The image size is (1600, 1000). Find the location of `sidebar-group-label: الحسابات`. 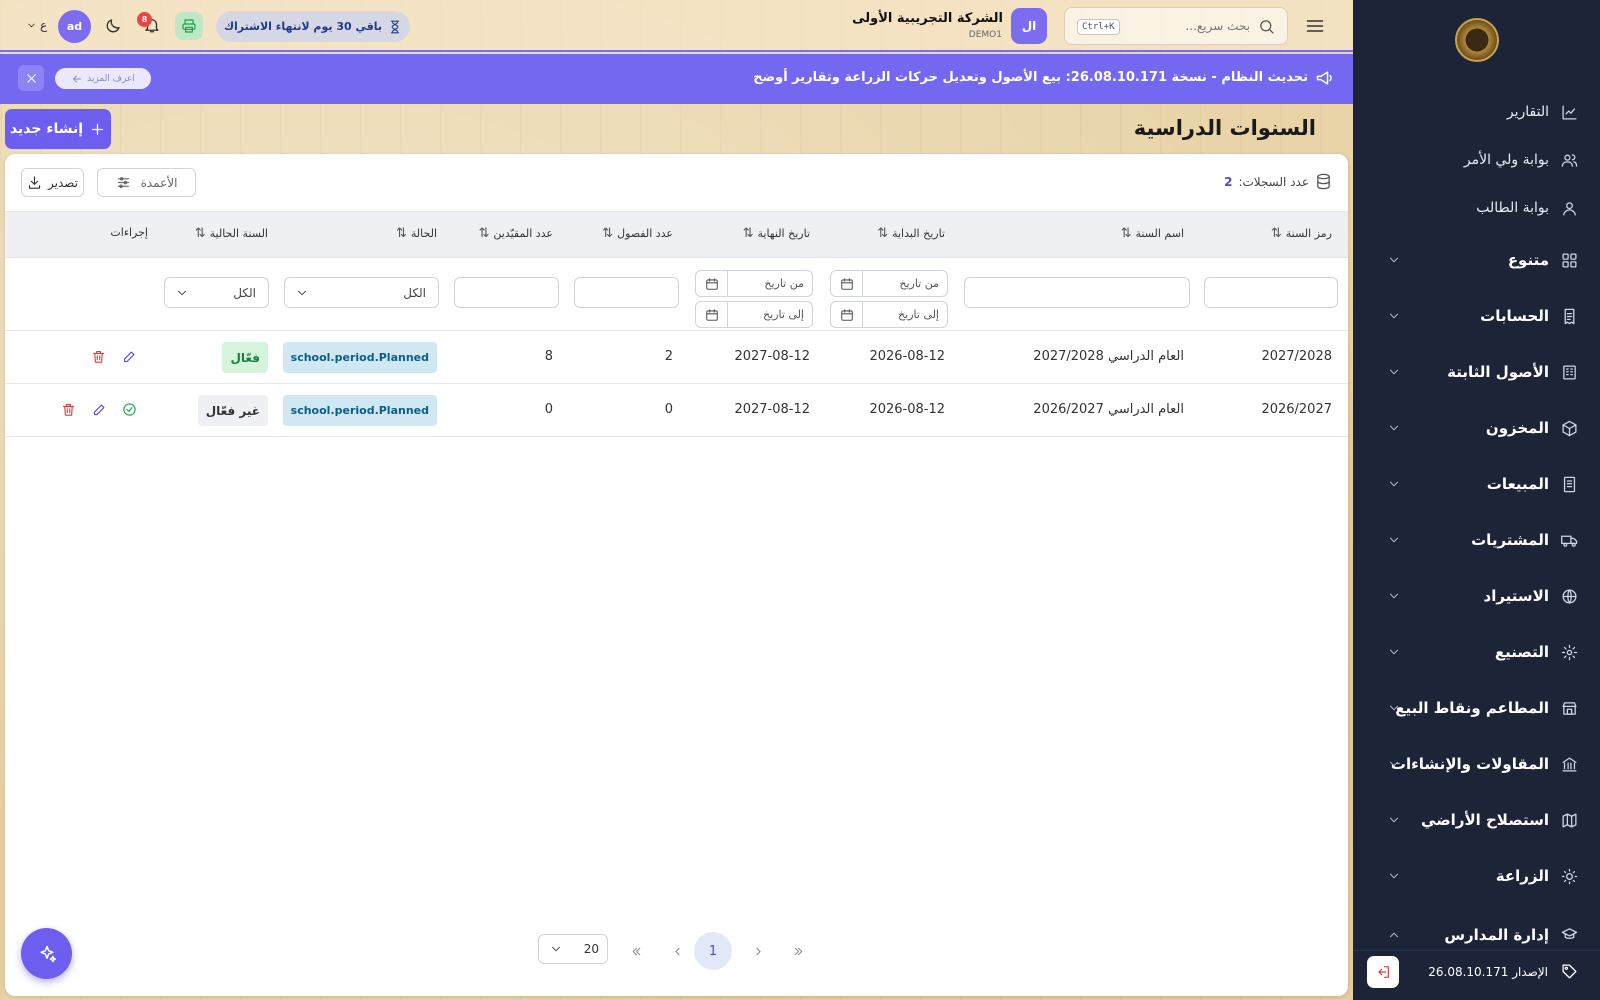

sidebar-group-label: الحسابات is located at coordinates (1514, 316).